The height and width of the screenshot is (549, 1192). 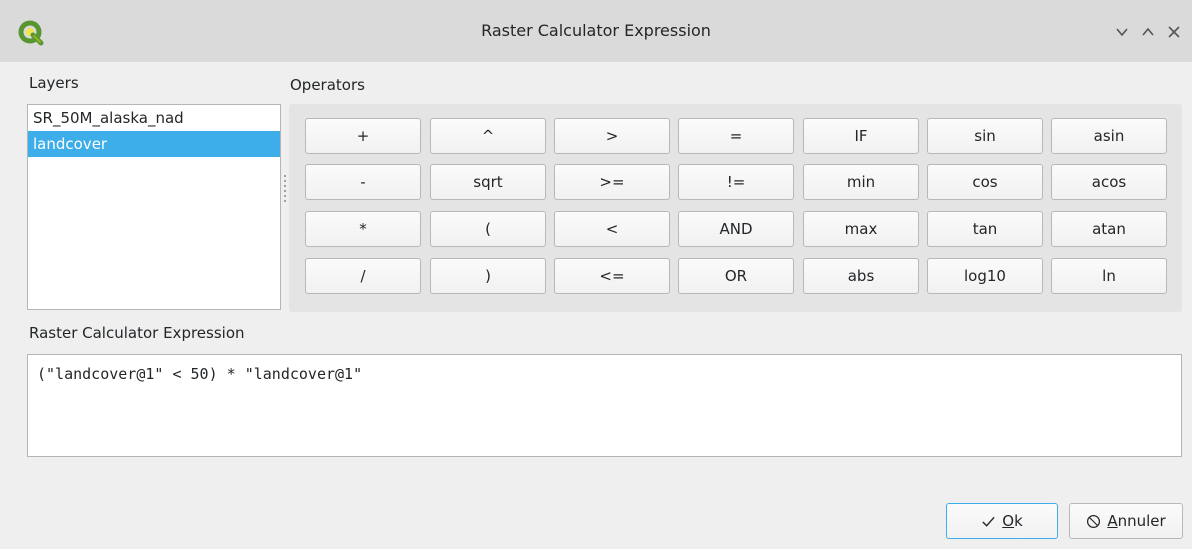 What do you see at coordinates (1093, 521) in the screenshot?
I see `cancel-circle-icon` at bounding box center [1093, 521].